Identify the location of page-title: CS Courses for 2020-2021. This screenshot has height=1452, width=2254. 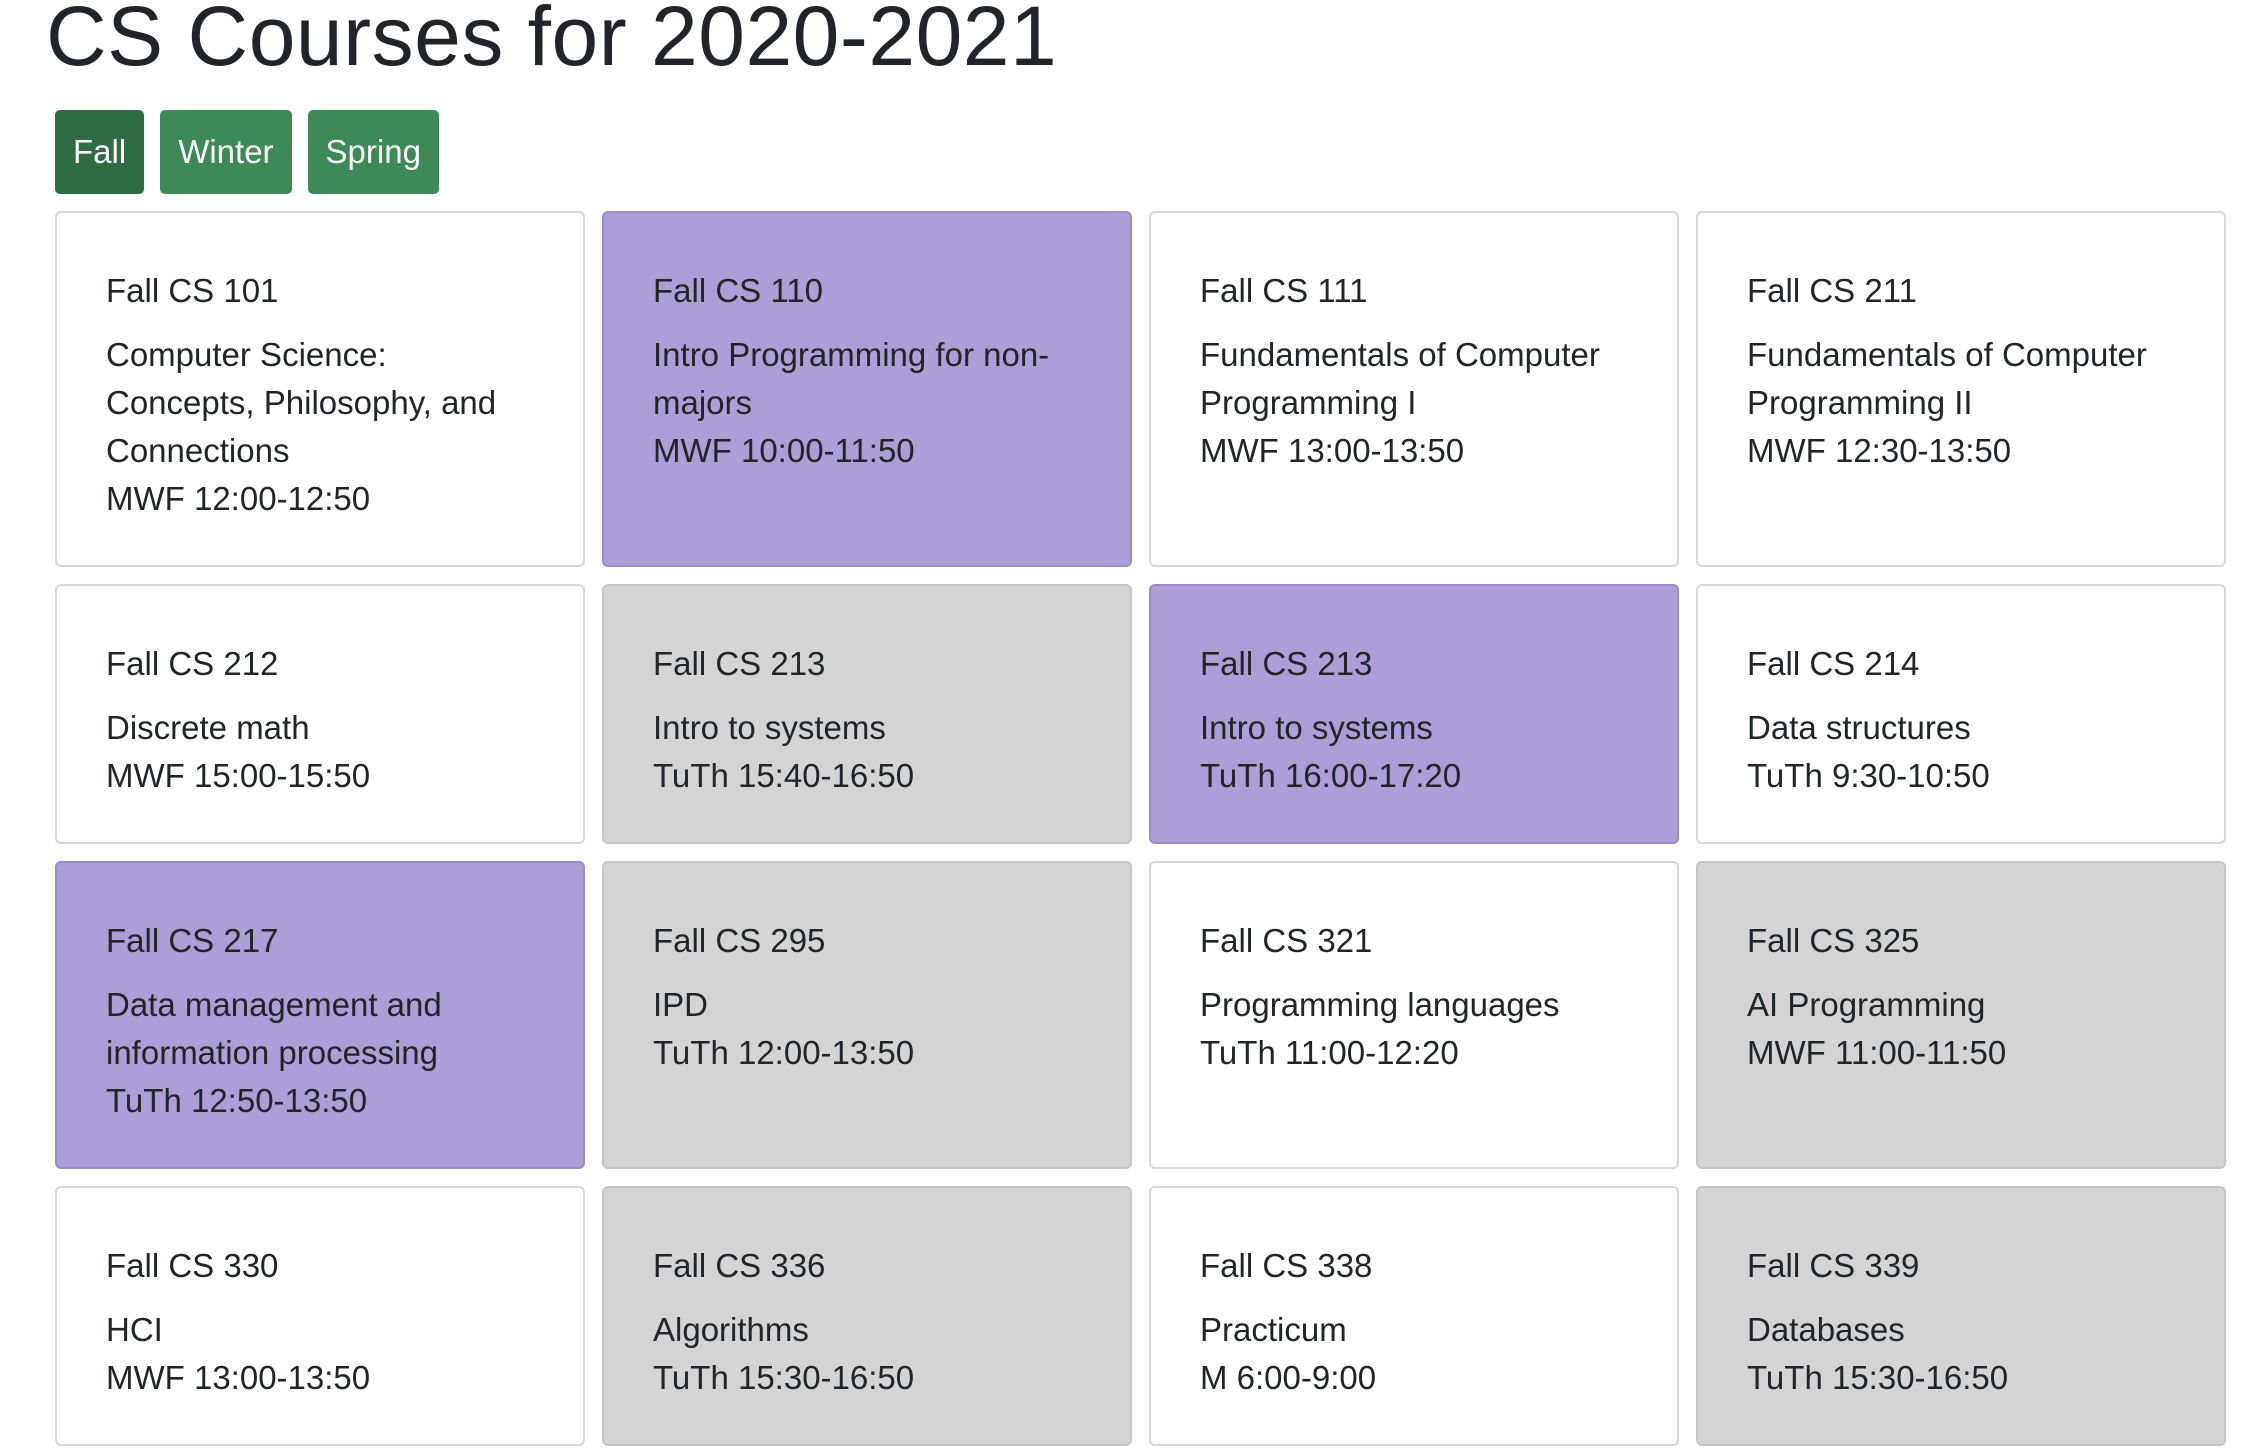
(552, 41).